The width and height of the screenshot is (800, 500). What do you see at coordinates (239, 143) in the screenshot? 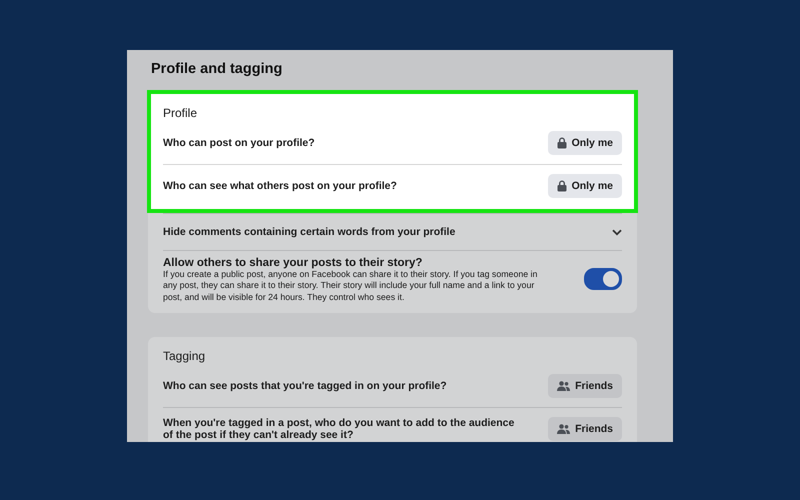
I see `setting-label: Who can post on your profile?` at bounding box center [239, 143].